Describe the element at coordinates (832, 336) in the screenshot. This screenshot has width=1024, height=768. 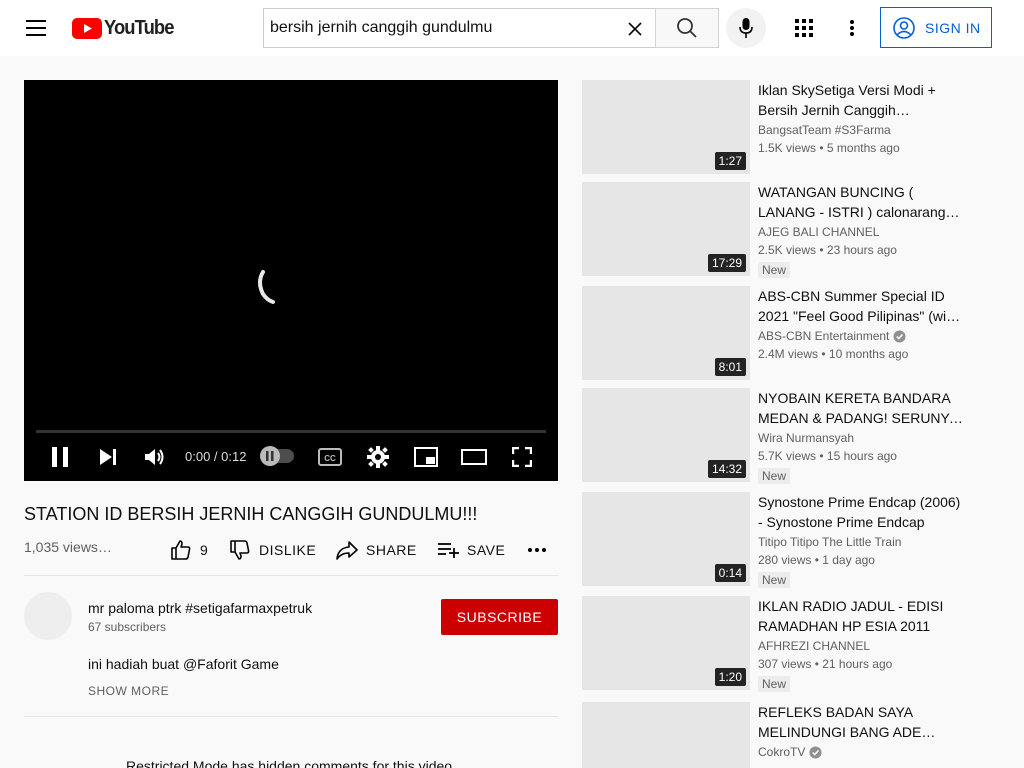
I see `recommended-channel-name: ABS-CBN Entertainment` at that location.